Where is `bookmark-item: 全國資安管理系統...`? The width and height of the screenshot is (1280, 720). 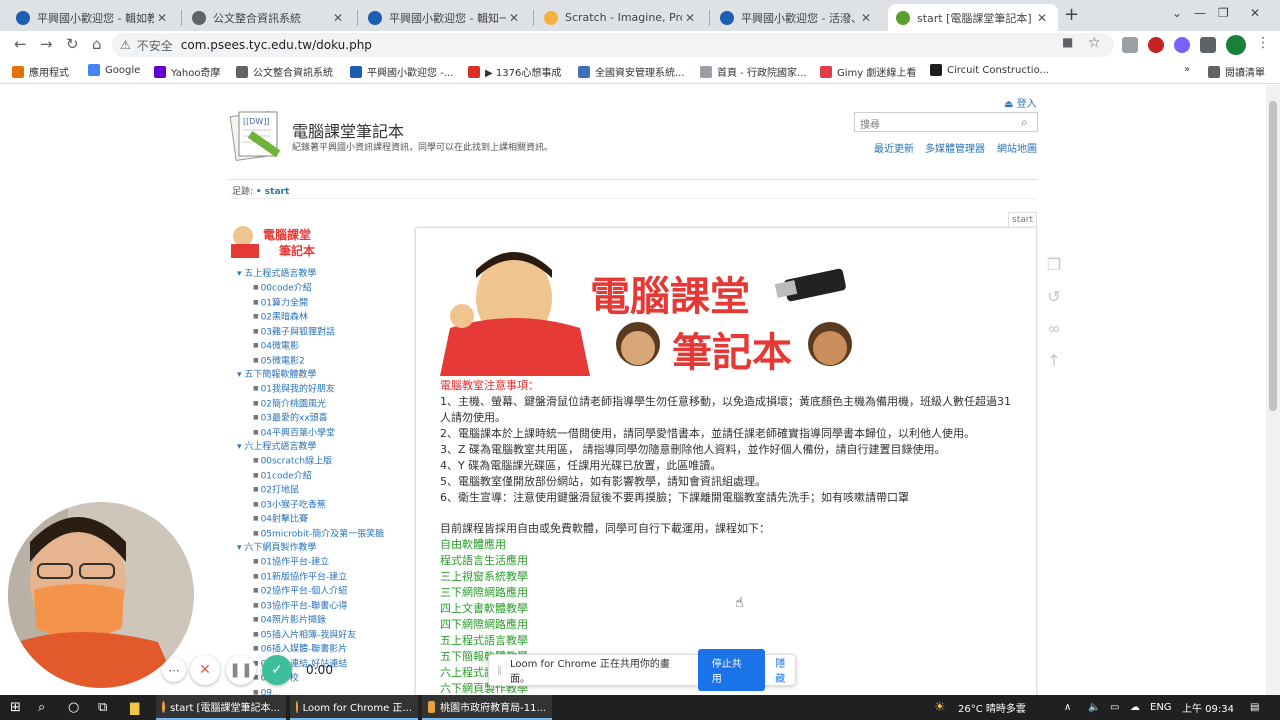
bookmark-item: 全國資安管理系統... is located at coordinates (631, 71).